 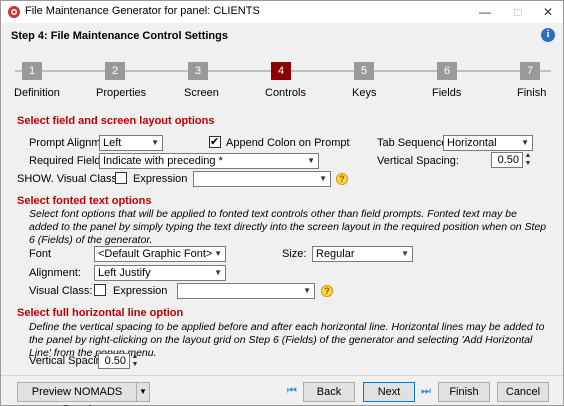 What do you see at coordinates (528, 160) in the screenshot?
I see `vertical-spacing-spinner: ▲ ▼` at bounding box center [528, 160].